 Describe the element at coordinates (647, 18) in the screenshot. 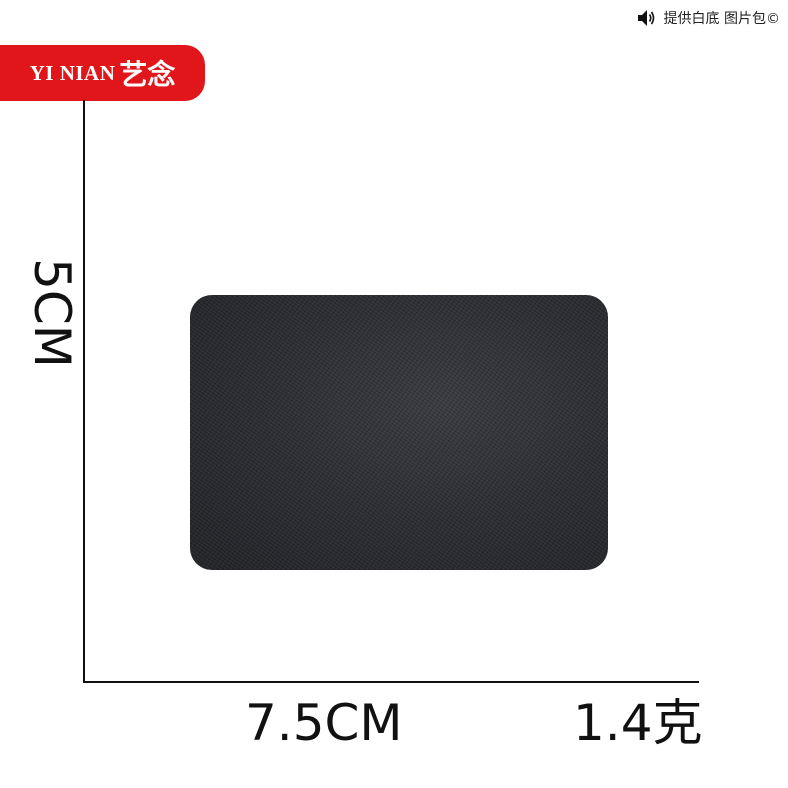

I see `speaker-icon` at that location.